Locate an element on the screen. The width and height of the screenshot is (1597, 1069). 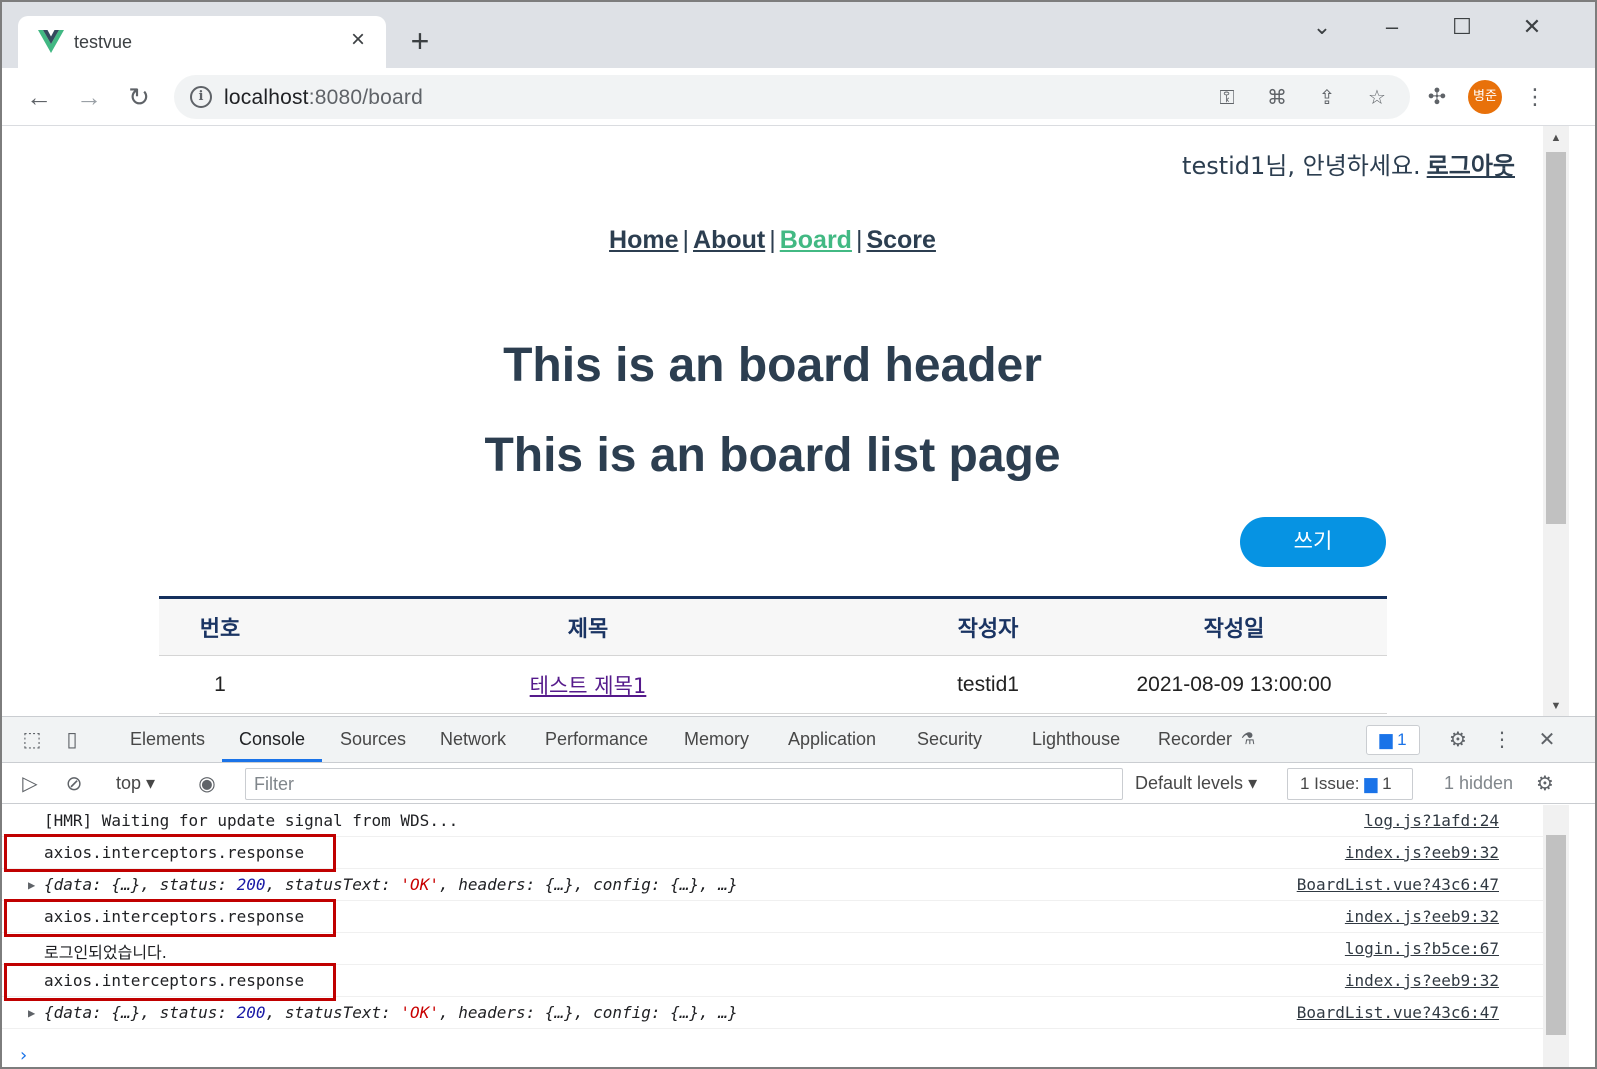
tab-elements: Elements is located at coordinates (167, 739).